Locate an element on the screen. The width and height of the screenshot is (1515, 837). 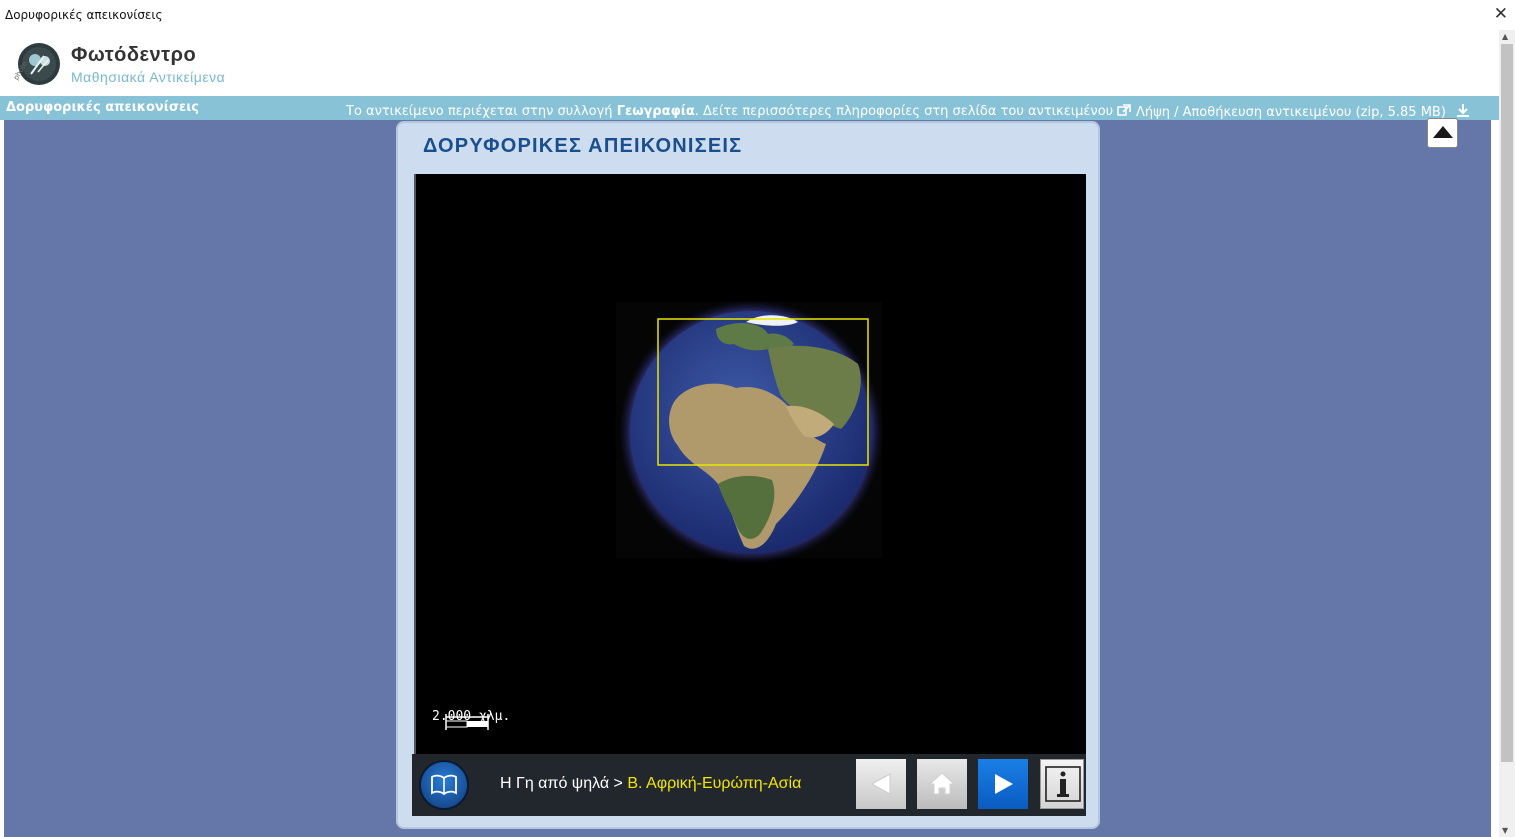
arrow-left-icon is located at coordinates (880, 784).